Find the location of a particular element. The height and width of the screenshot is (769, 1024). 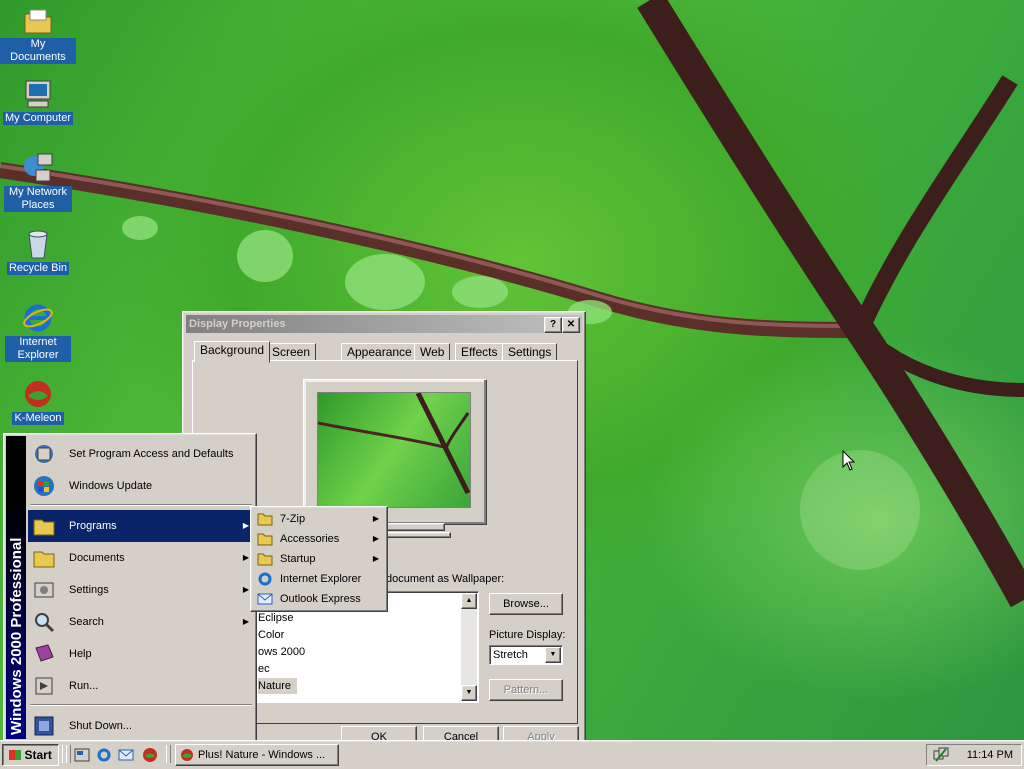

run-icon is located at coordinates (44, 686).